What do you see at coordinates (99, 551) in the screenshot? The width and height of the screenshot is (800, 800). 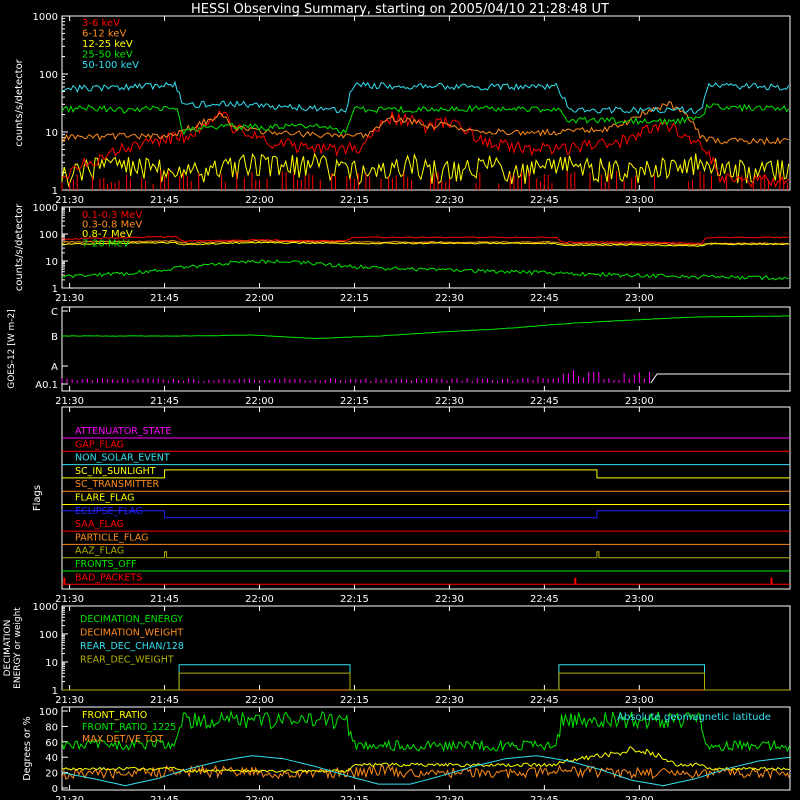 I see `flag-label: AAZ_FLAG` at bounding box center [99, 551].